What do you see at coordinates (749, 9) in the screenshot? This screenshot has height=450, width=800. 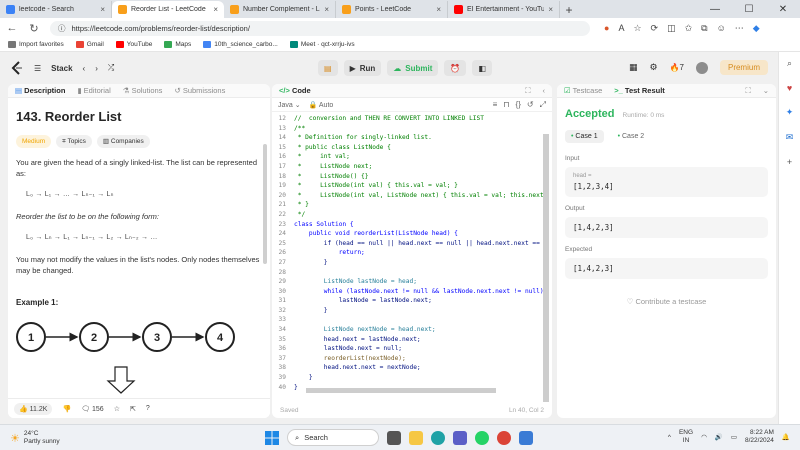 I see `maximize-icon: ☐` at bounding box center [749, 9].